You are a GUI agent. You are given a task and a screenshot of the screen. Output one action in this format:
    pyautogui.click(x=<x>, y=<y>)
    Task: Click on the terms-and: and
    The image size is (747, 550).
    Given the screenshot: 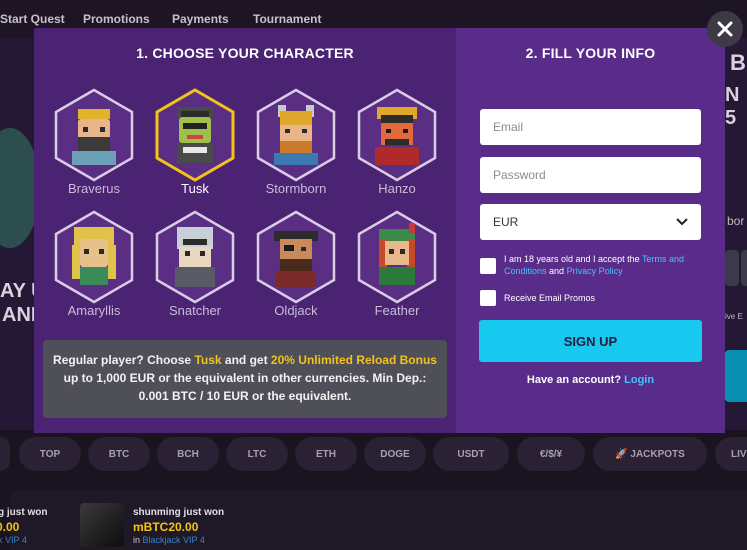 What is the action you would take?
    pyautogui.click(x=557, y=271)
    